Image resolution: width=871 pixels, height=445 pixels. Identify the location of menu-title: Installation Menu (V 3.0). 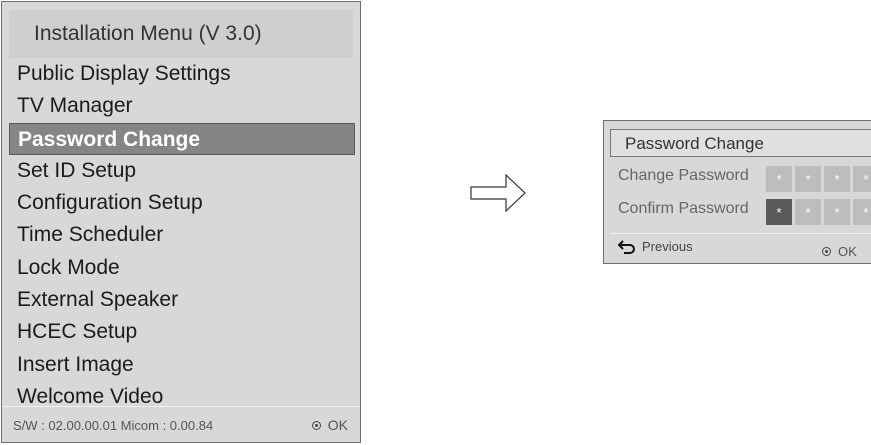
(181, 34).